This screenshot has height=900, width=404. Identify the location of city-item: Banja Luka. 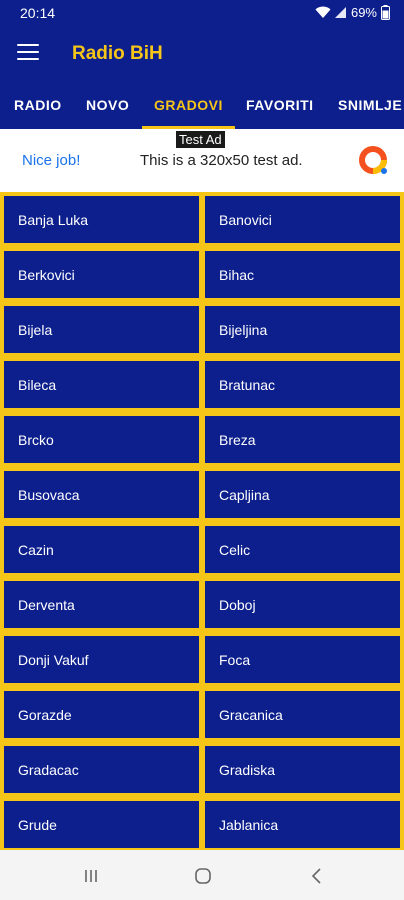
(101, 219).